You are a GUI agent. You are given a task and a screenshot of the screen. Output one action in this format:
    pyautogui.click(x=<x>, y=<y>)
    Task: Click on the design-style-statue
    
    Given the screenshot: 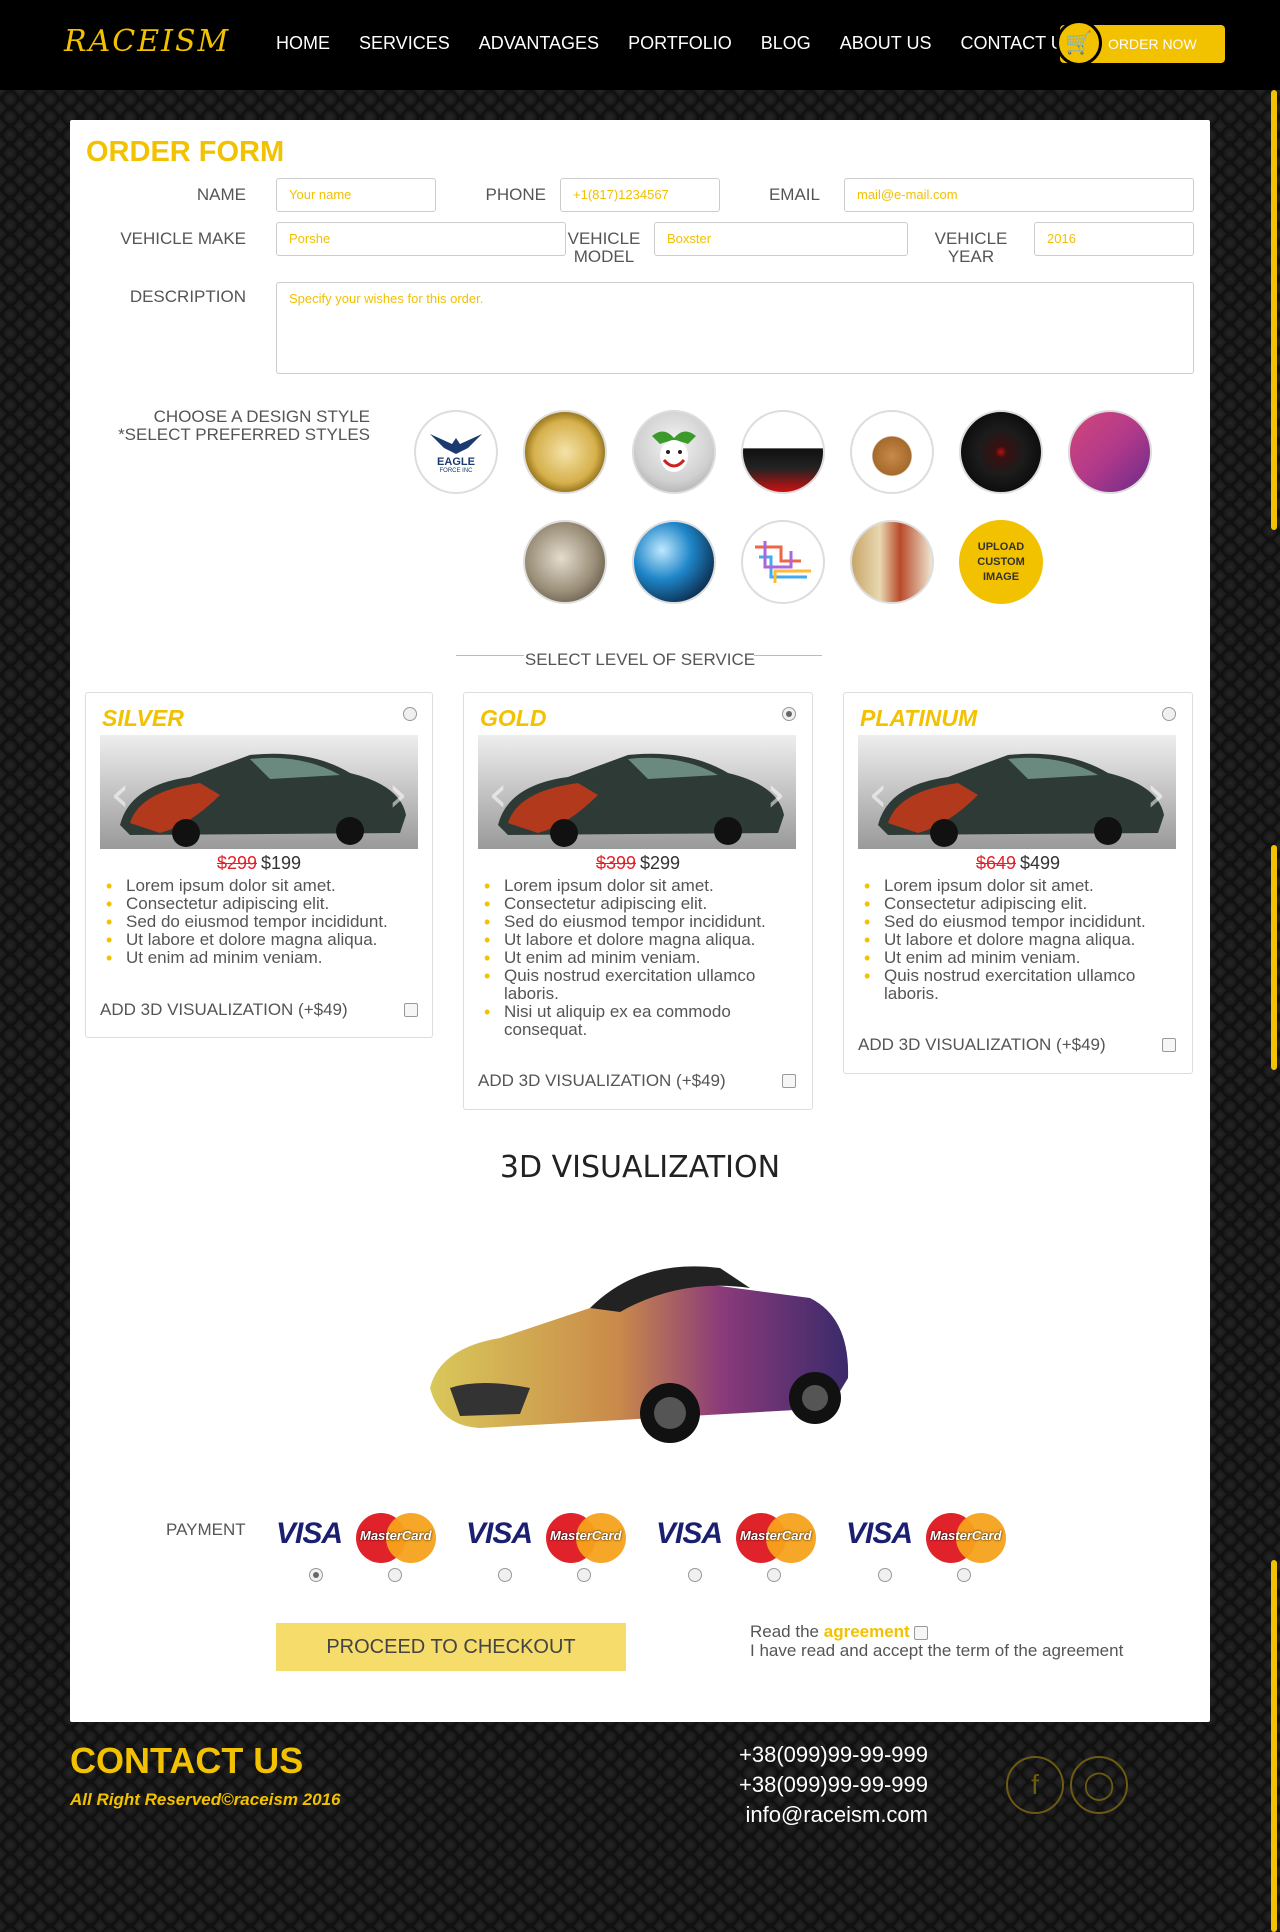 What is the action you would take?
    pyautogui.click(x=565, y=562)
    